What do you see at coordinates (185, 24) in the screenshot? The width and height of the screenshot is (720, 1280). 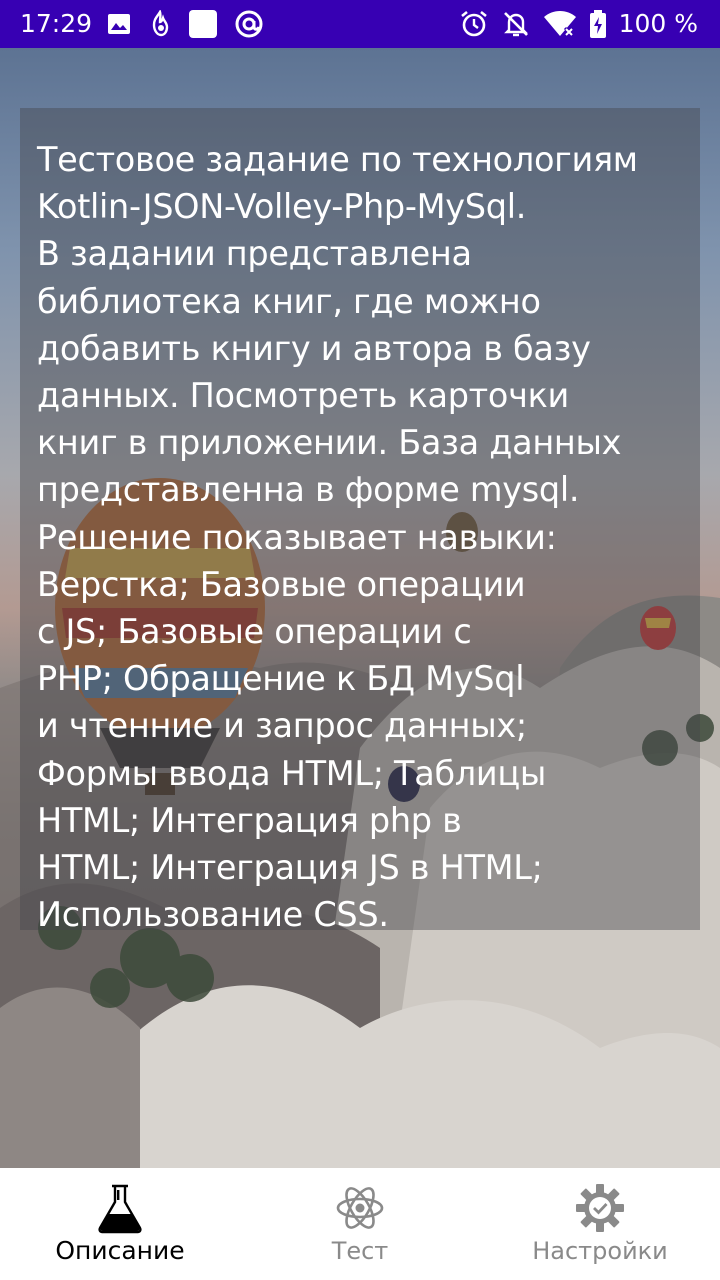 I see `status-notification-icons` at bounding box center [185, 24].